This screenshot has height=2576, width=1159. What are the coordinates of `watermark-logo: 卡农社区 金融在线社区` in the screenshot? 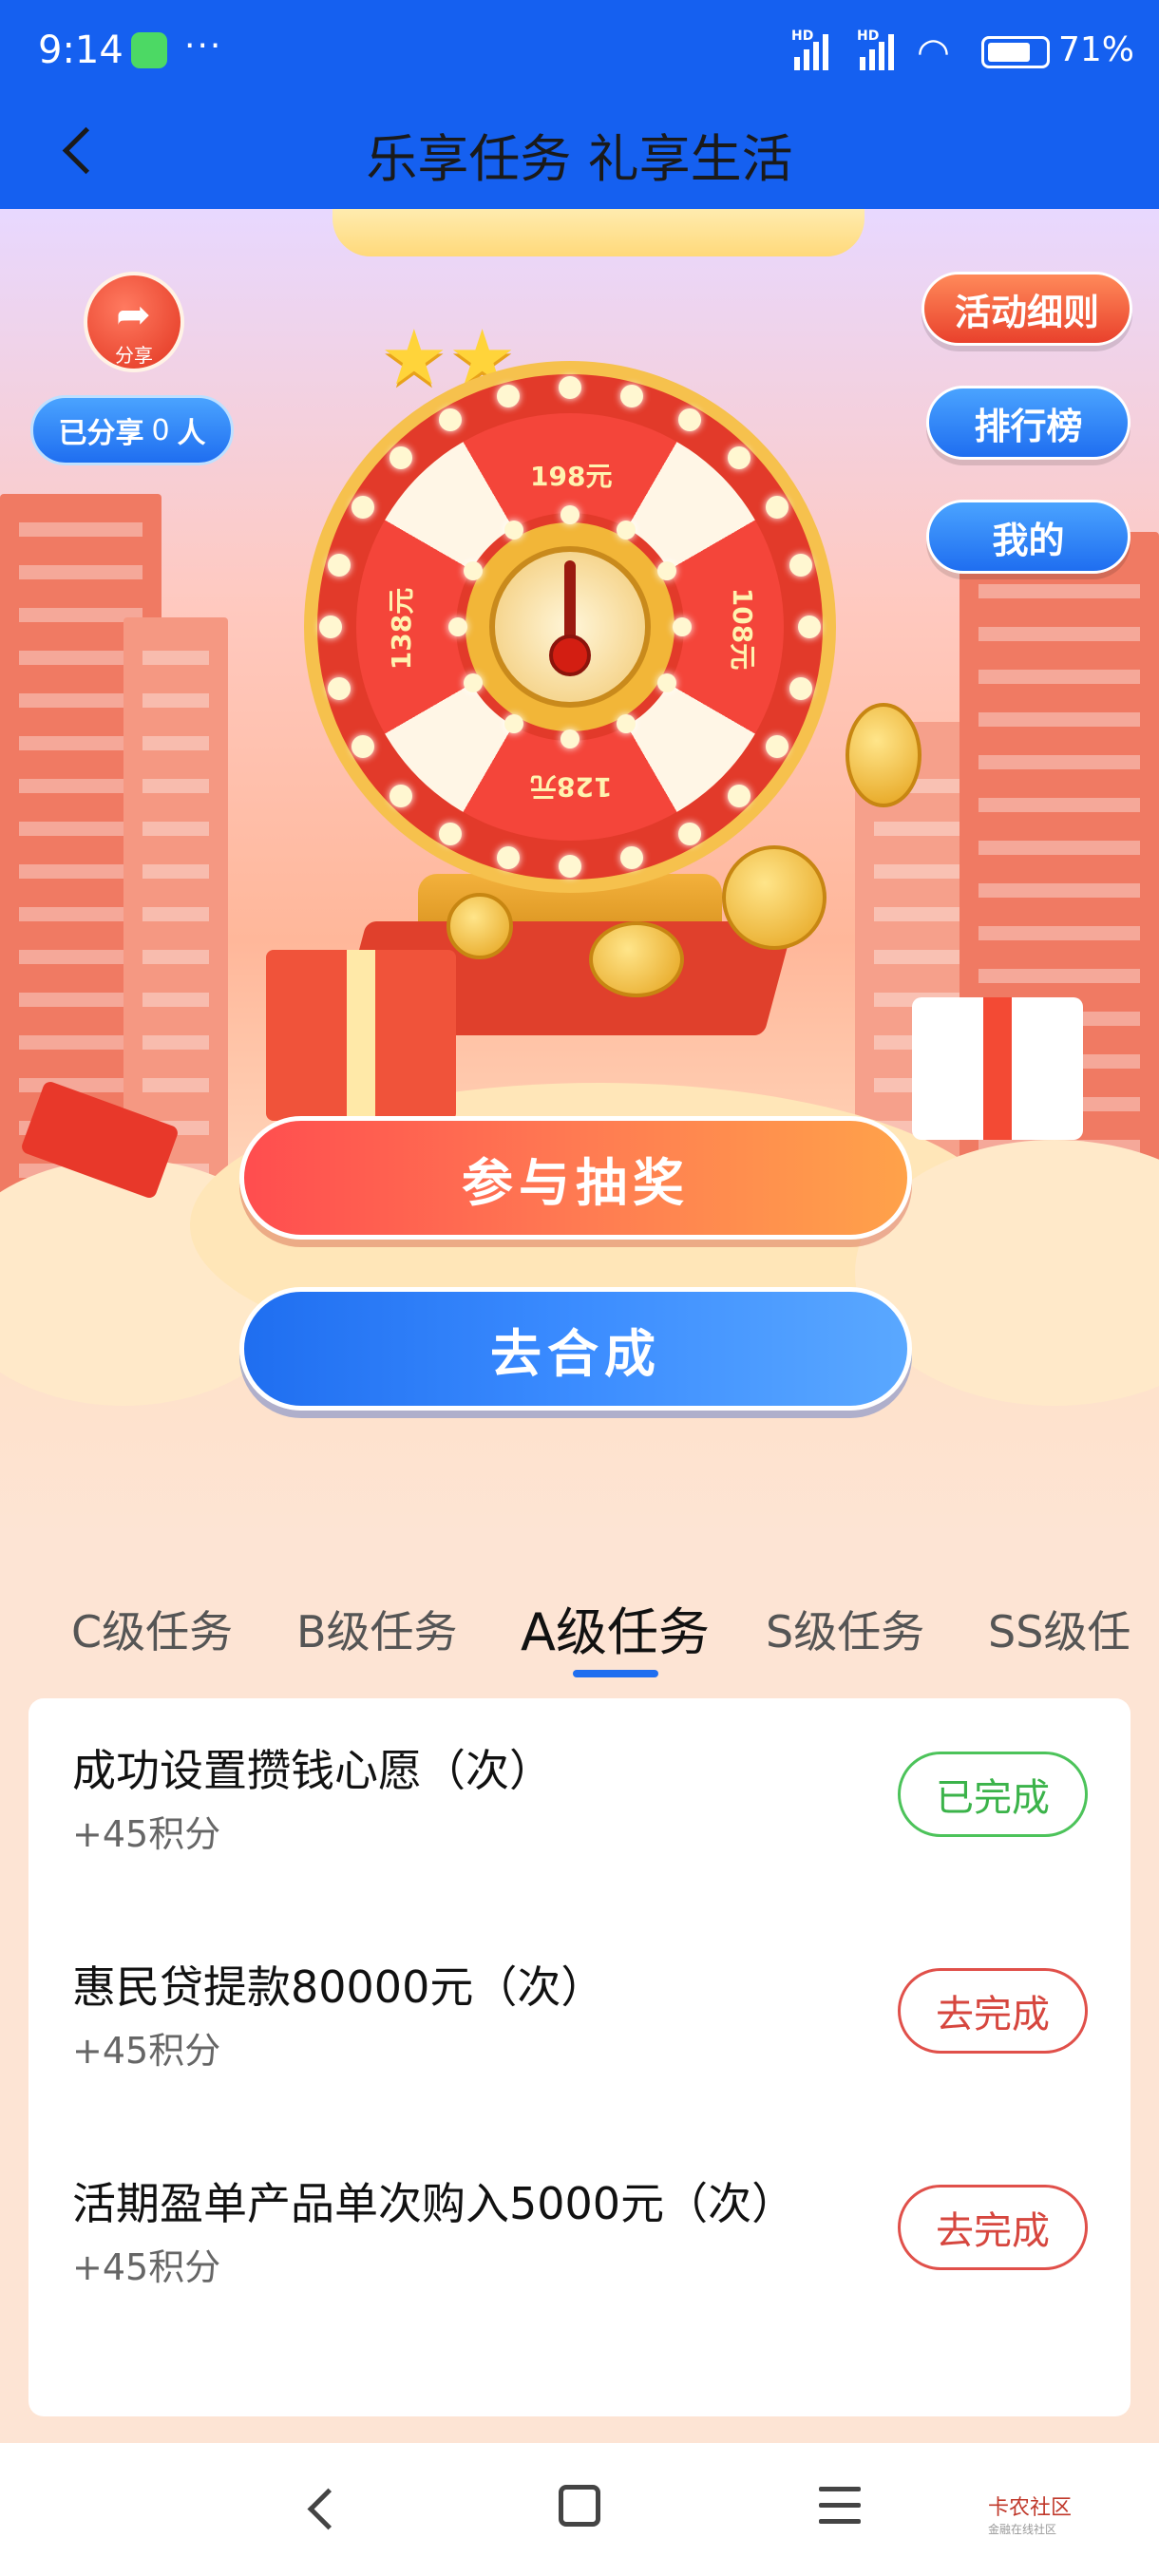 It's located at (1030, 2514).